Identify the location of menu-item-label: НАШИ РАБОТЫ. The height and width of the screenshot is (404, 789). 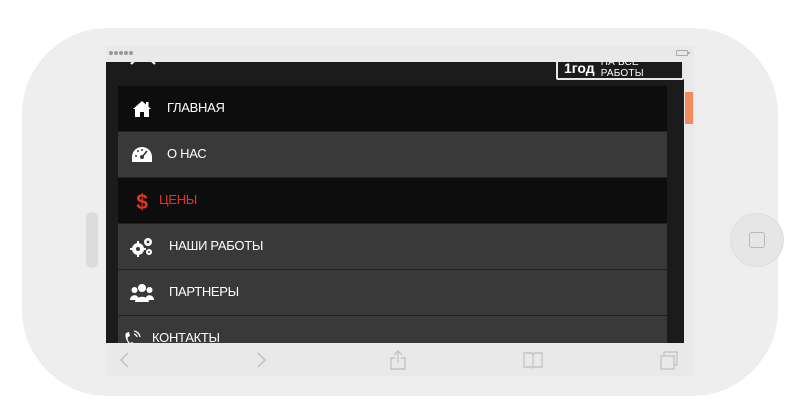
(216, 245).